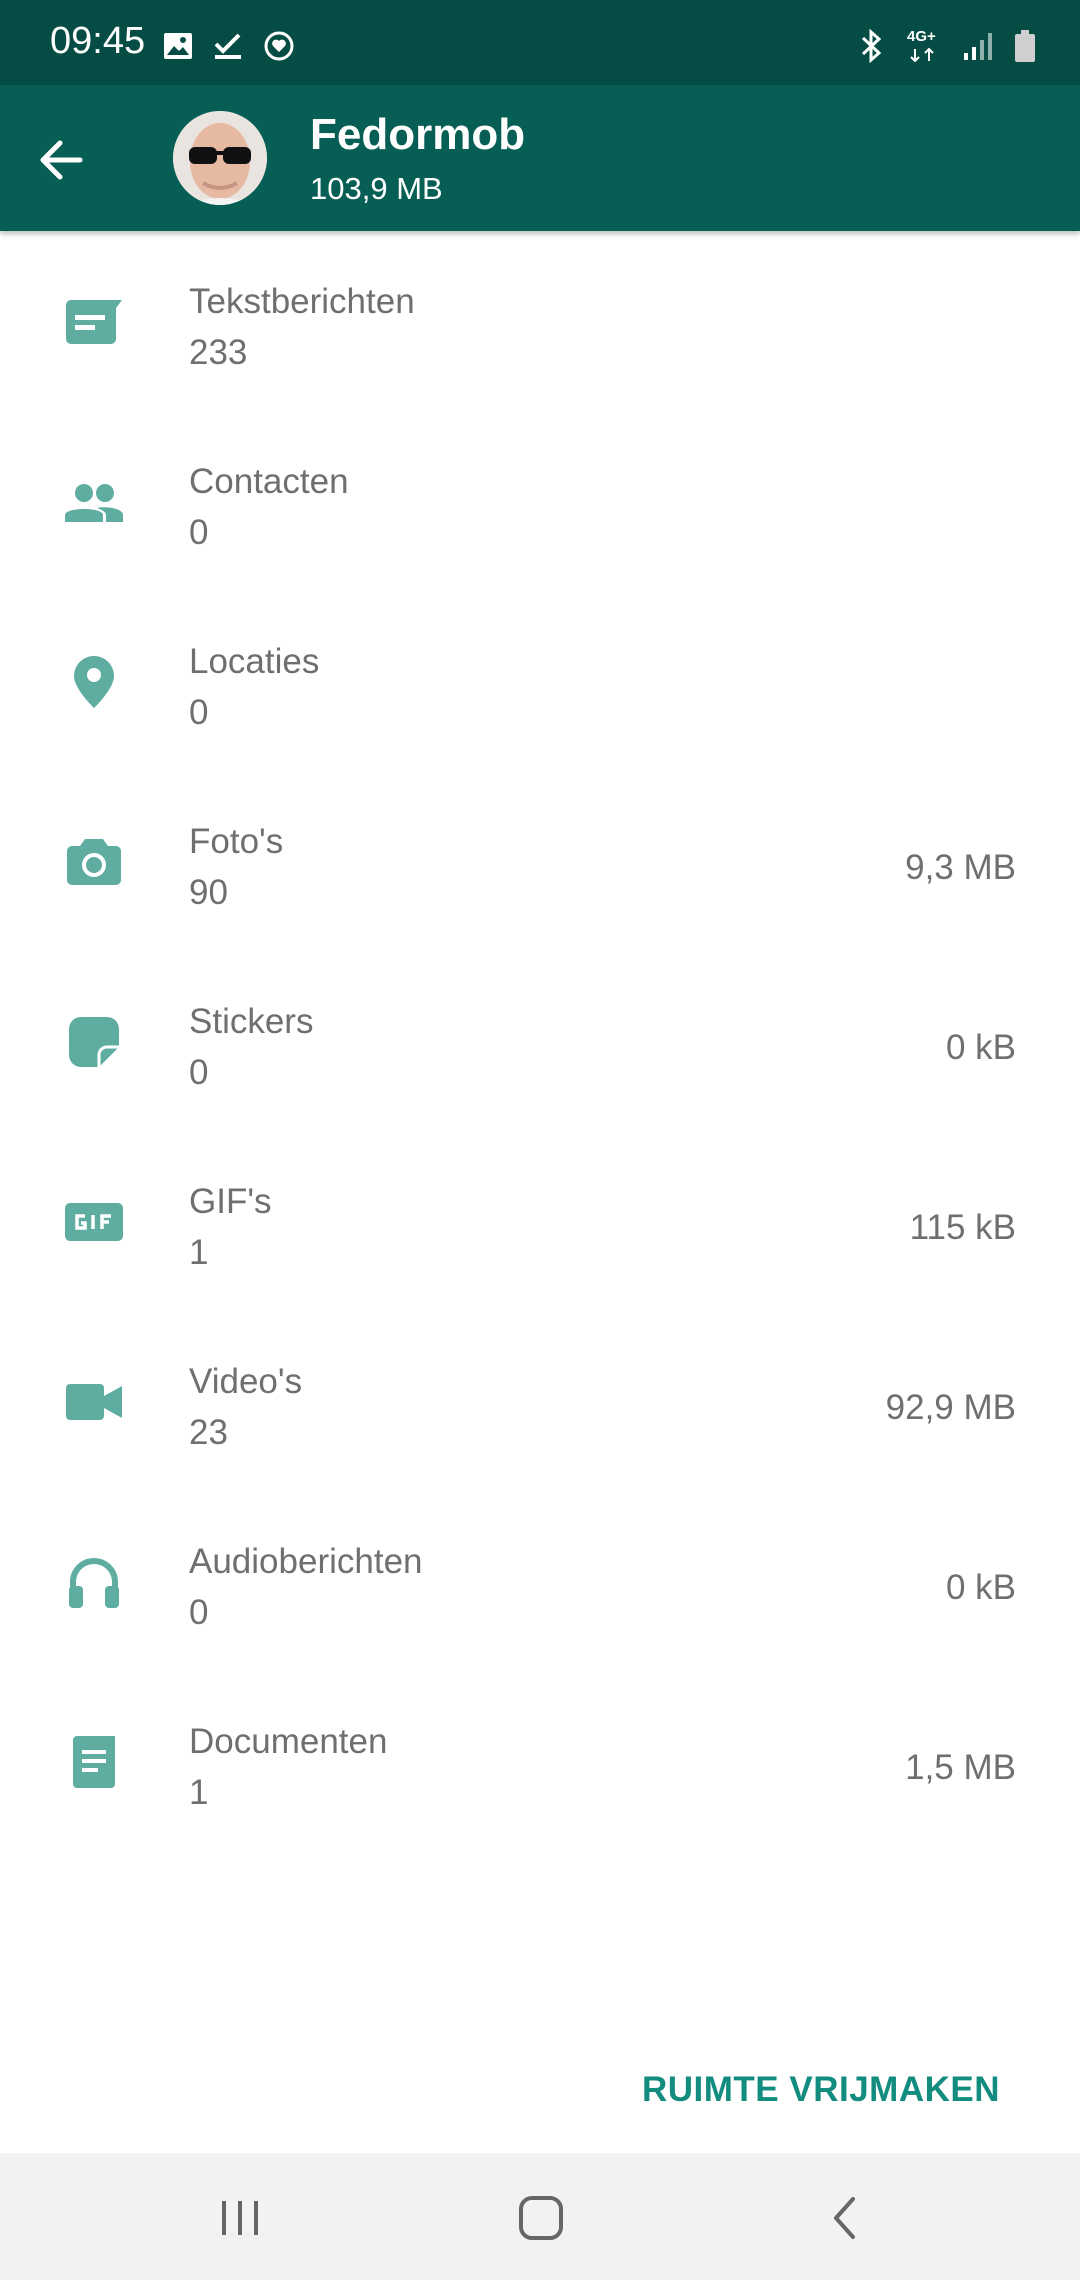 The image size is (1080, 2280). Describe the element at coordinates (251, 1021) in the screenshot. I see `category-label: Stickers` at that location.